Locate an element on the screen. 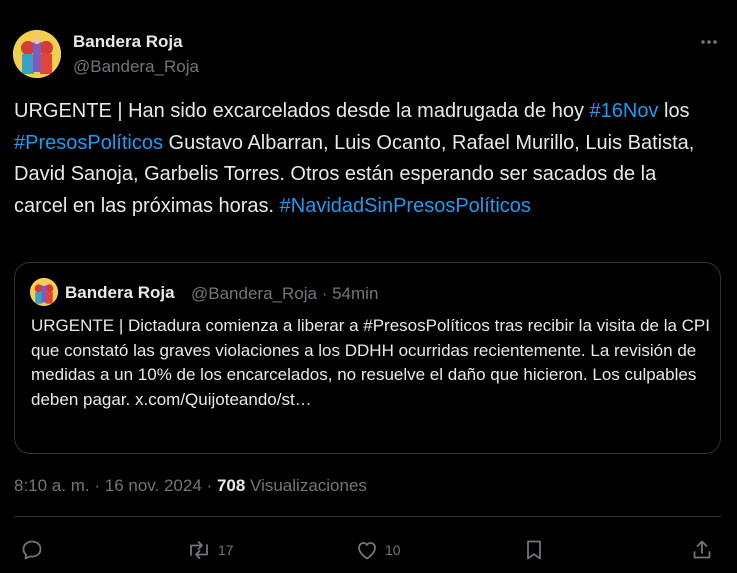 The height and width of the screenshot is (573, 737). hashtag-link: #16Nov is located at coordinates (624, 111).